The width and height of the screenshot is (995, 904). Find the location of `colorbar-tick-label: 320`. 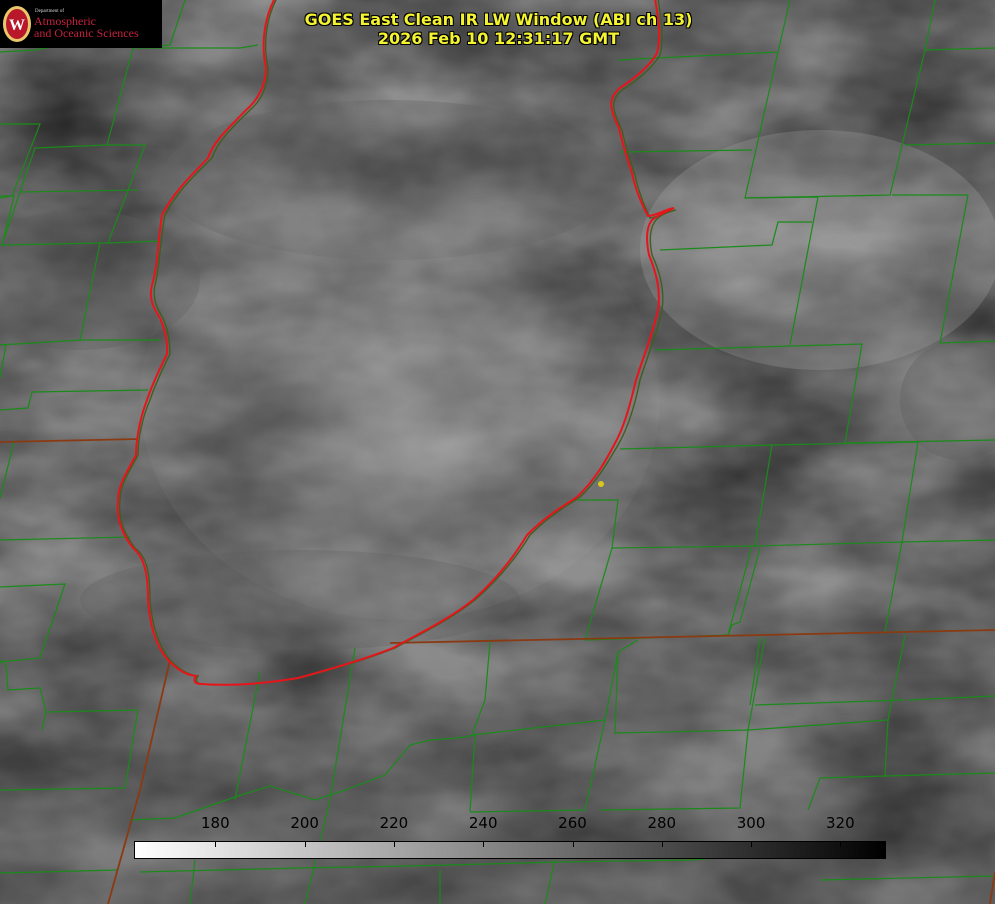

colorbar-tick-label: 320 is located at coordinates (840, 823).